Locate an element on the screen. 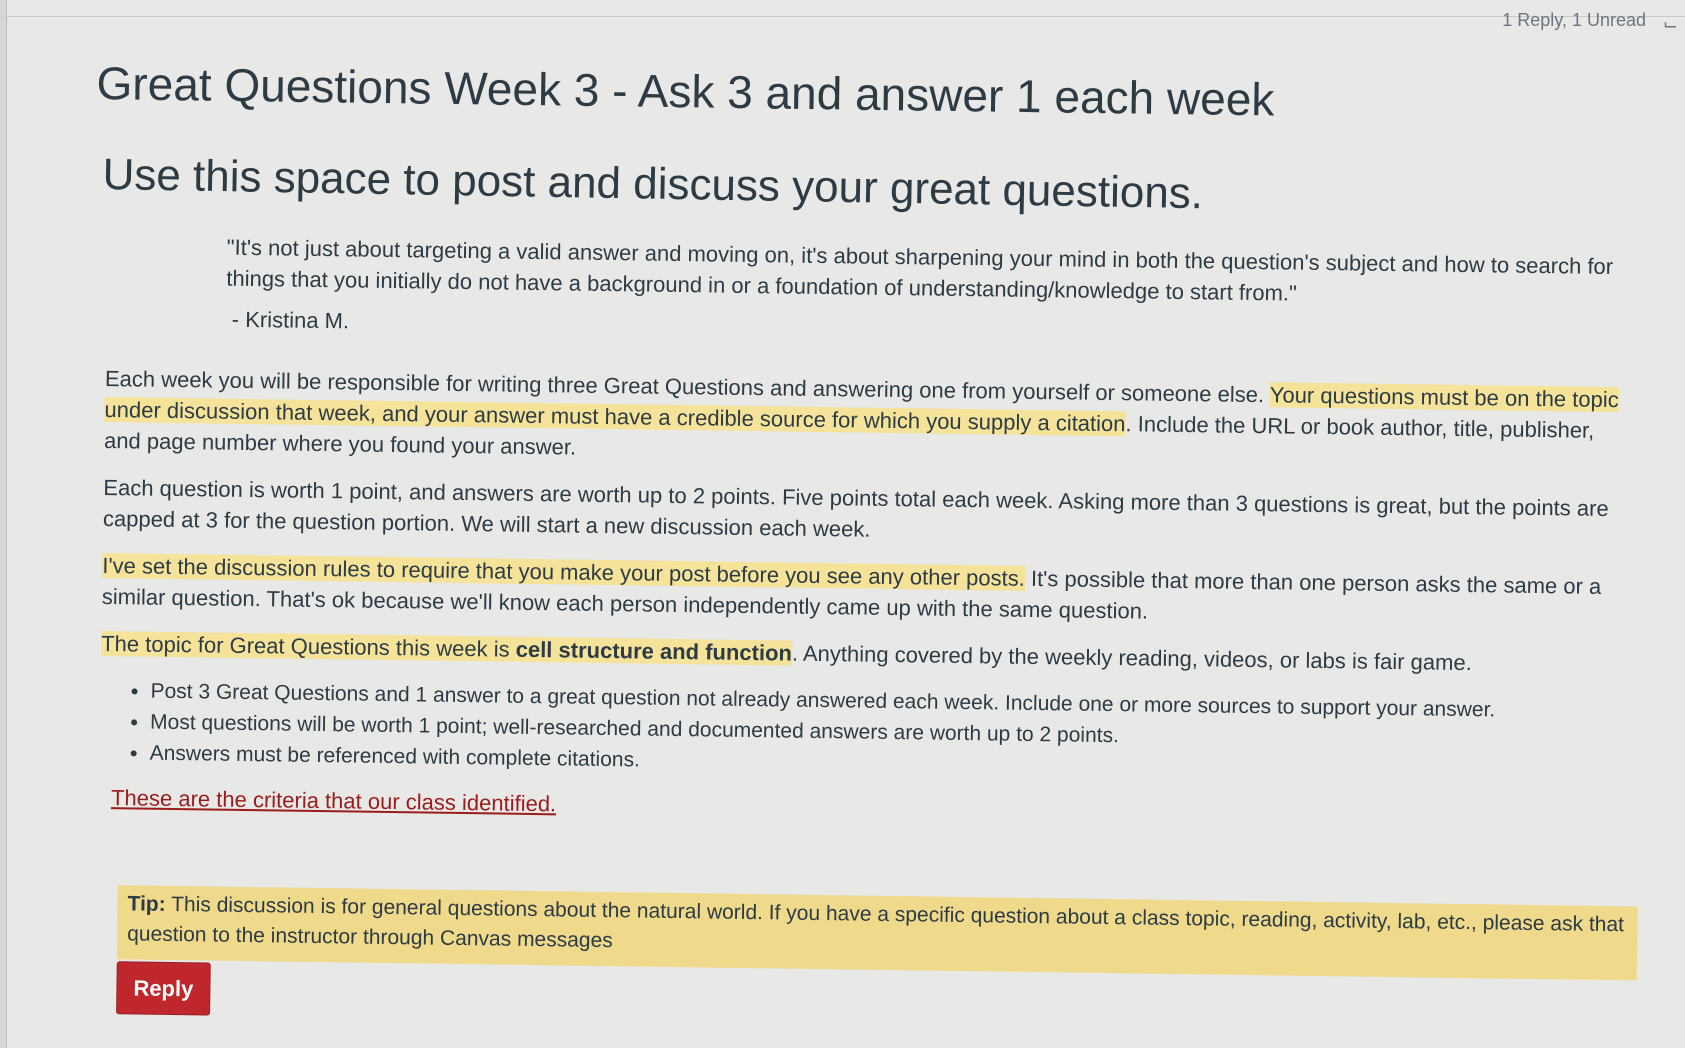 This screenshot has width=1685, height=1048. bookmark-icon: ⌙ is located at coordinates (1670, 24).